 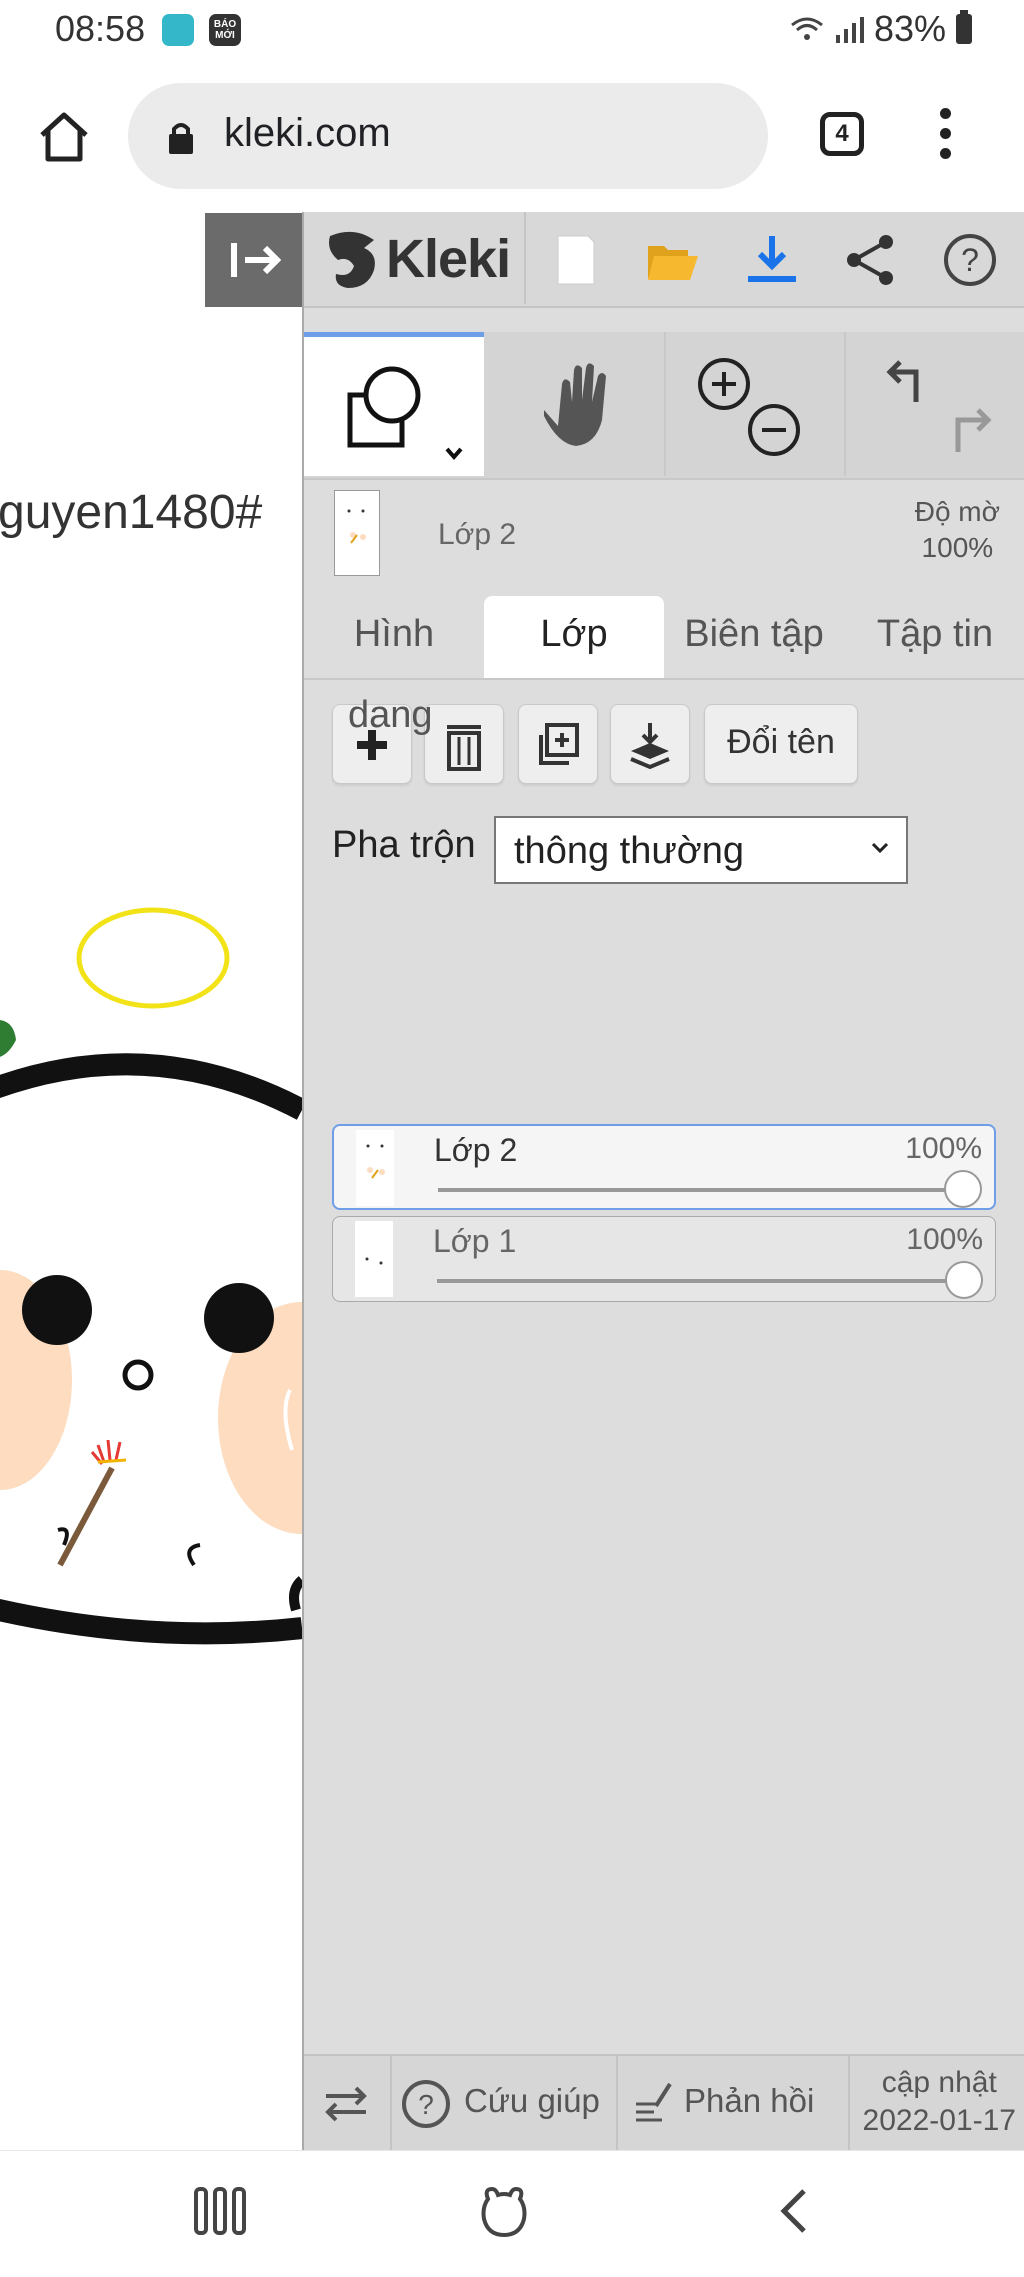 I want to click on delete-layer-button, so click(x=464, y=744).